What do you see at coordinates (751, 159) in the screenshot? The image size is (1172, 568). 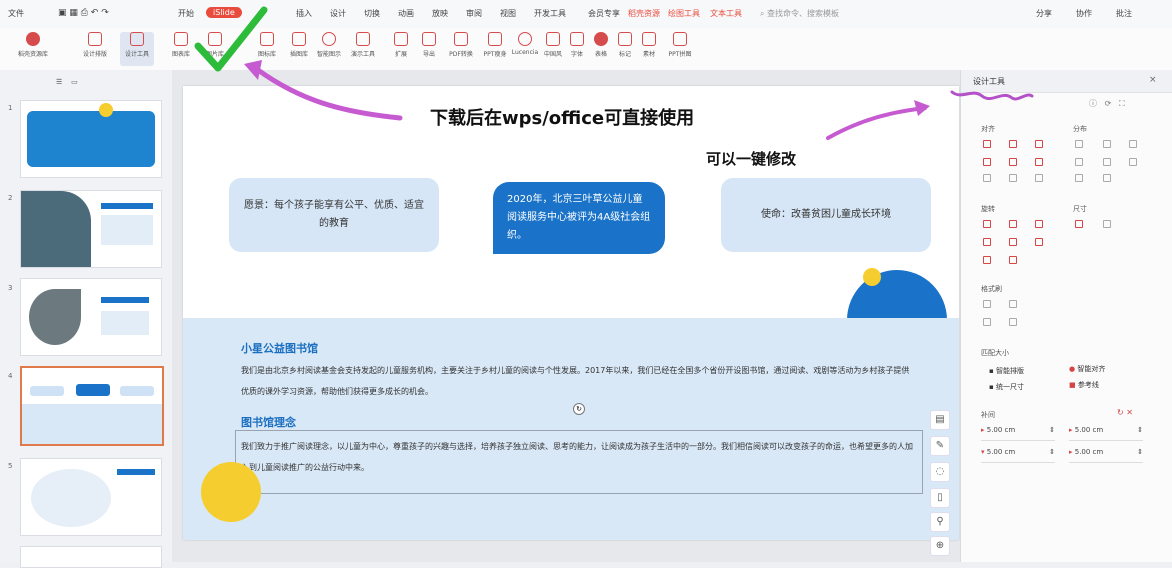 I see `annotation-secondary: 可以一键修改` at bounding box center [751, 159].